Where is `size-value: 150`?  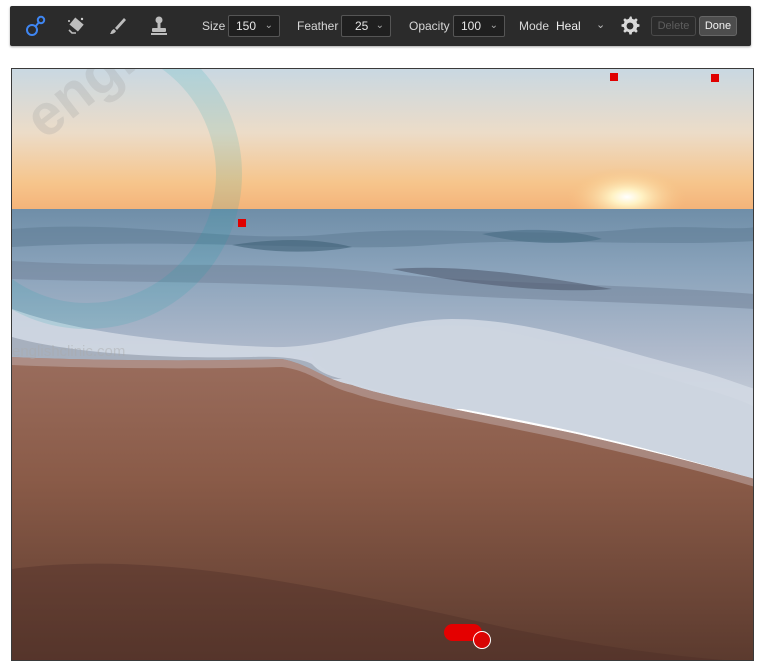 size-value: 150 is located at coordinates (246, 26).